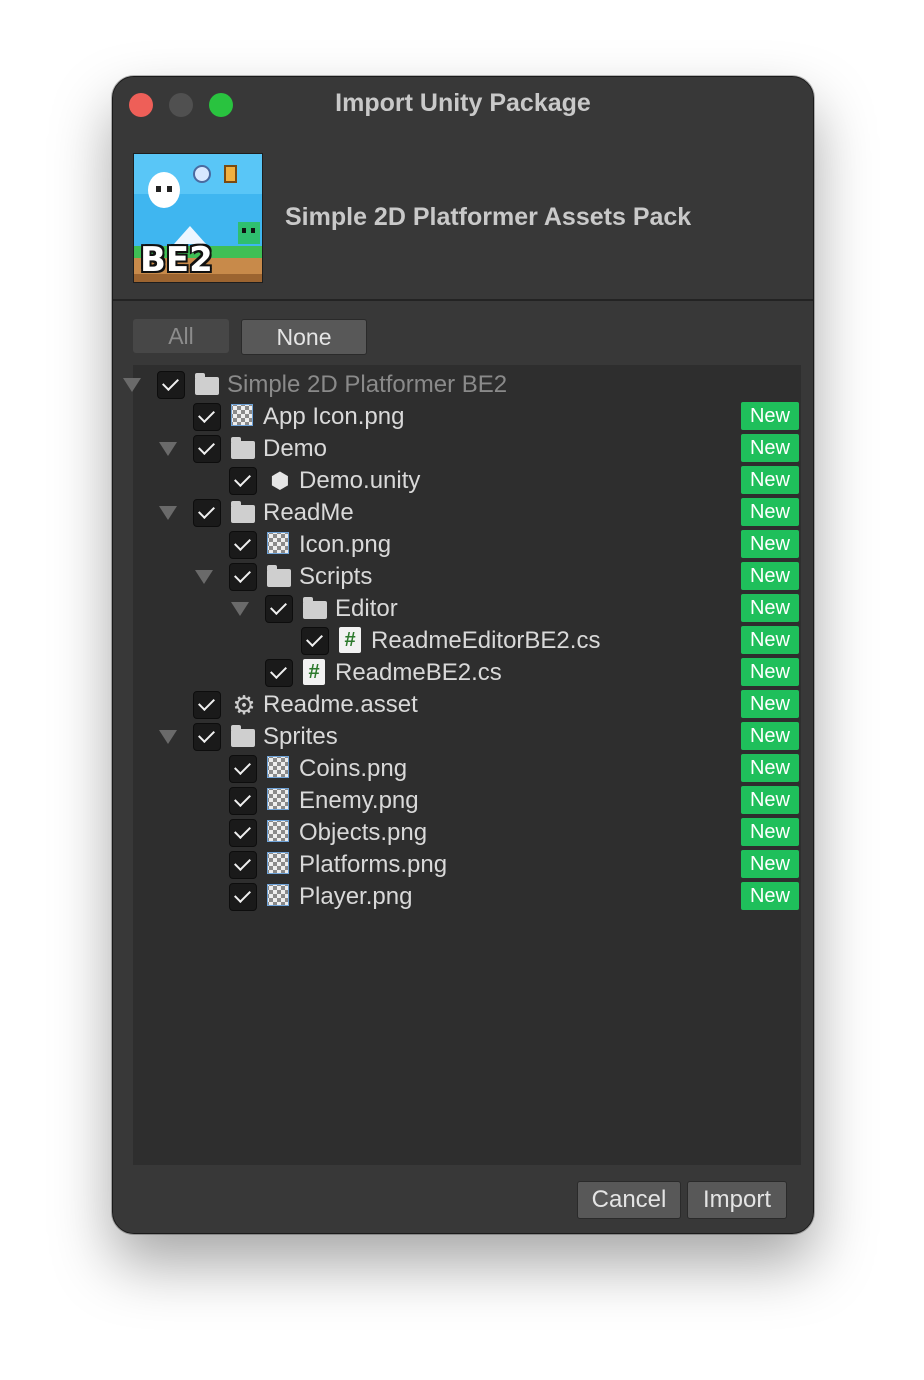 The image size is (924, 1380). What do you see at coordinates (467, 865) in the screenshot?
I see `tree-row: Platforms.png New` at bounding box center [467, 865].